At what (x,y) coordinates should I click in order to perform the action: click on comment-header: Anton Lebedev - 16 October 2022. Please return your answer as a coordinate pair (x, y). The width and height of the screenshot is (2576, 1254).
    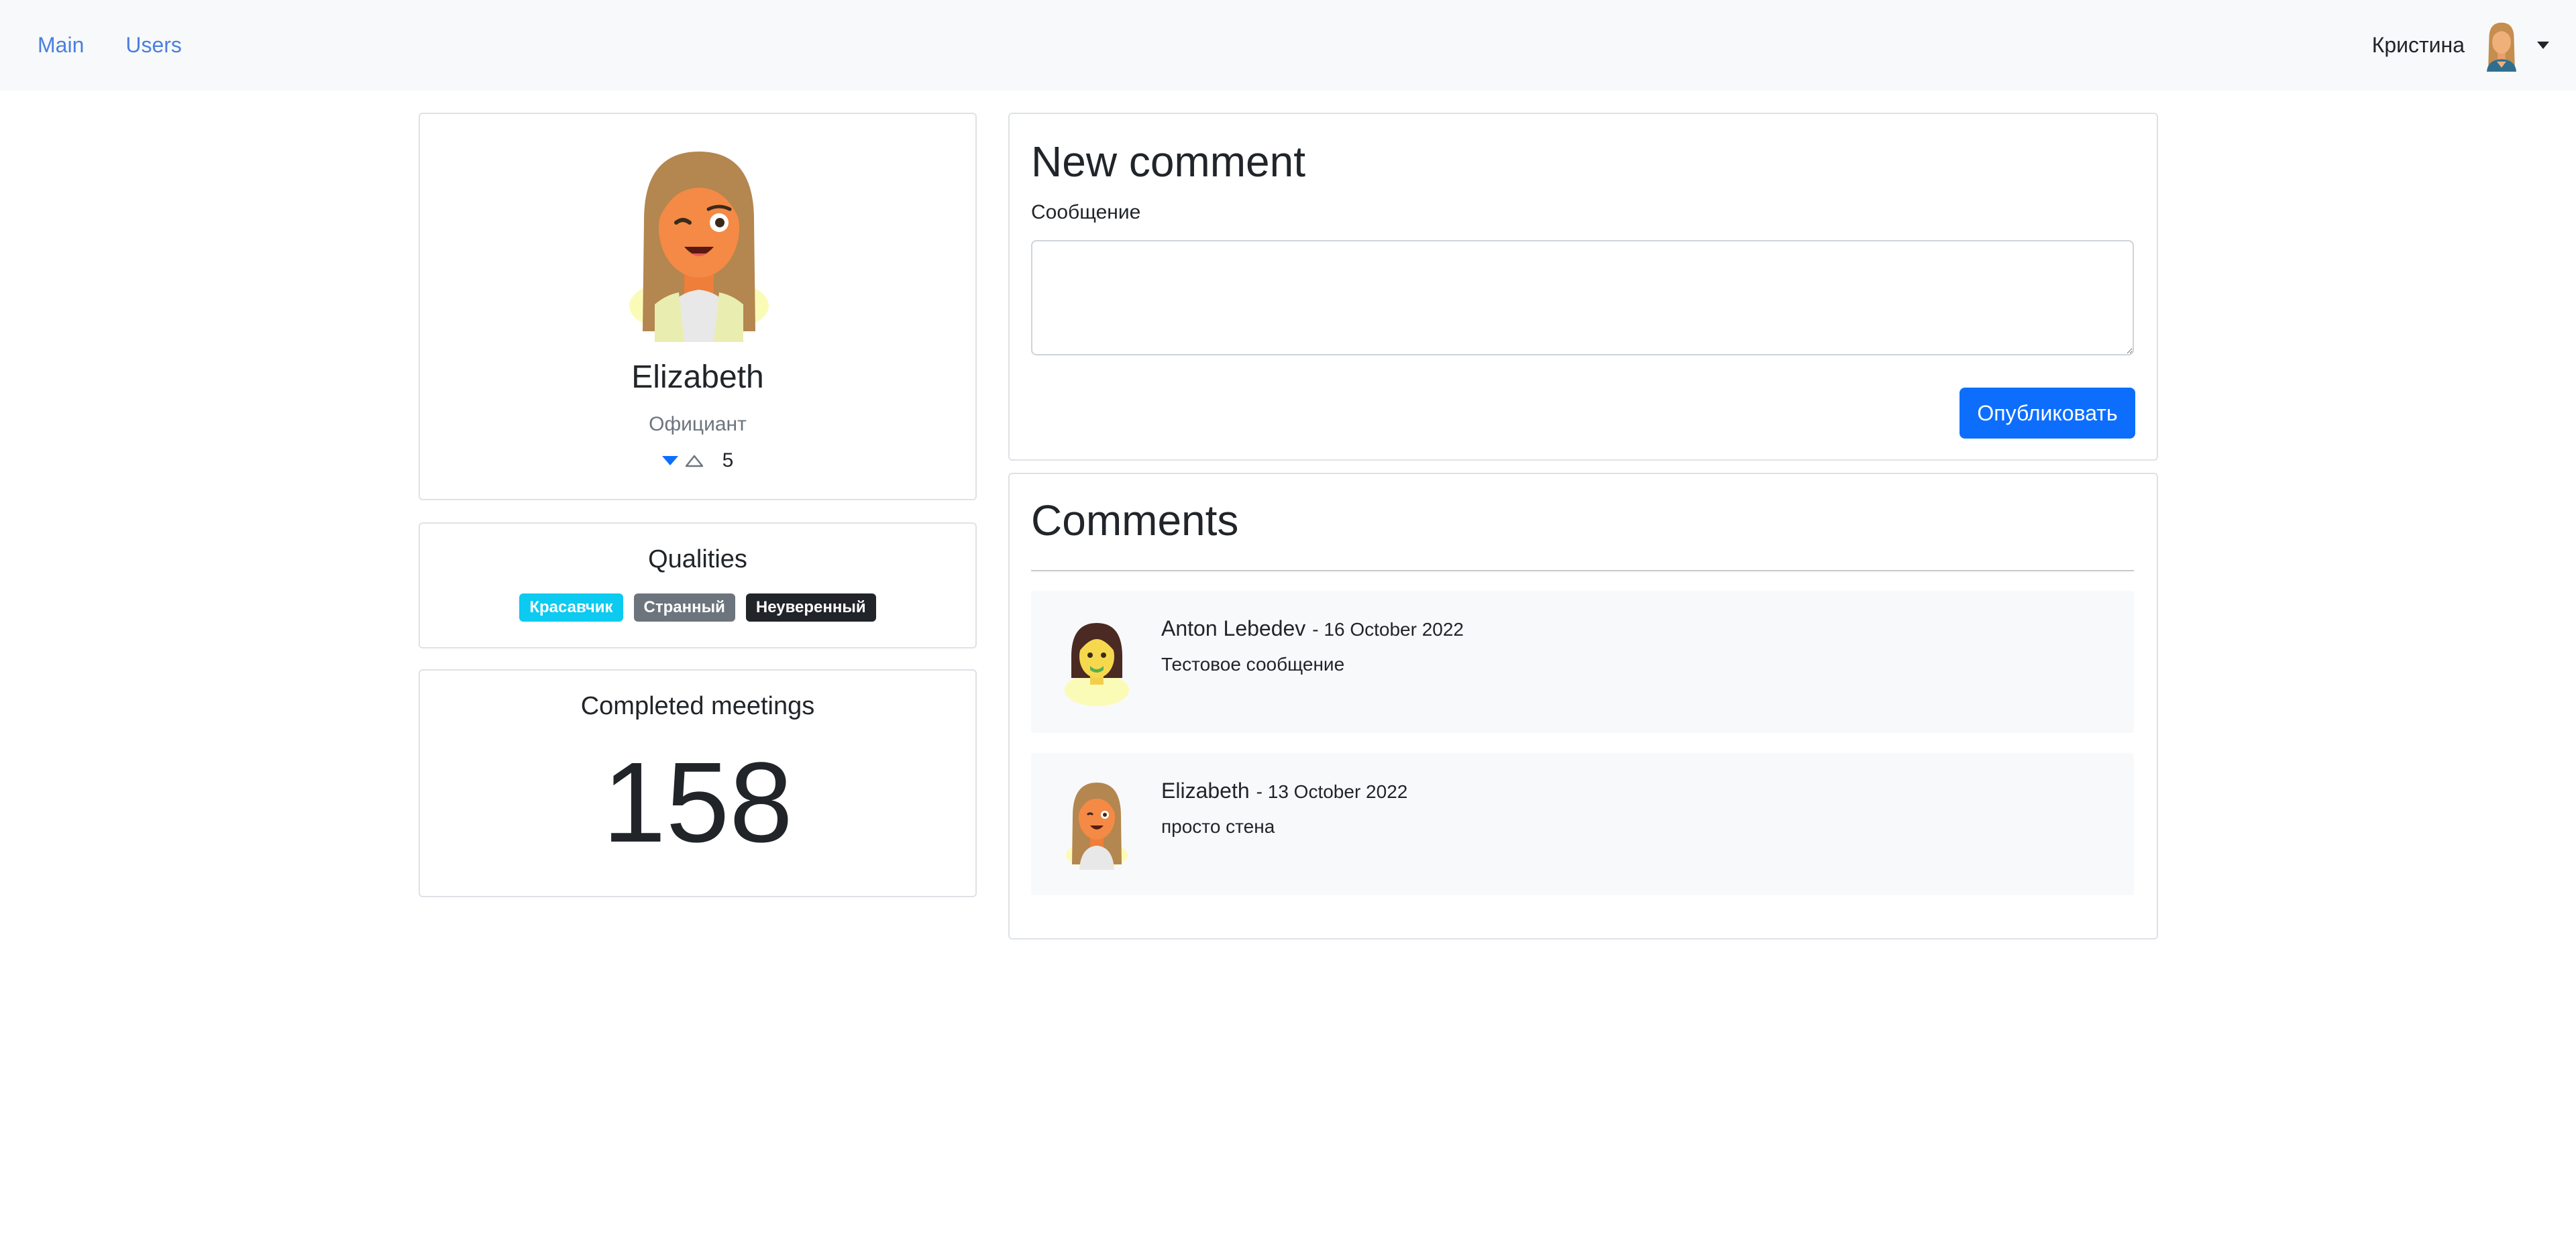
    Looking at the image, I should click on (1312, 628).